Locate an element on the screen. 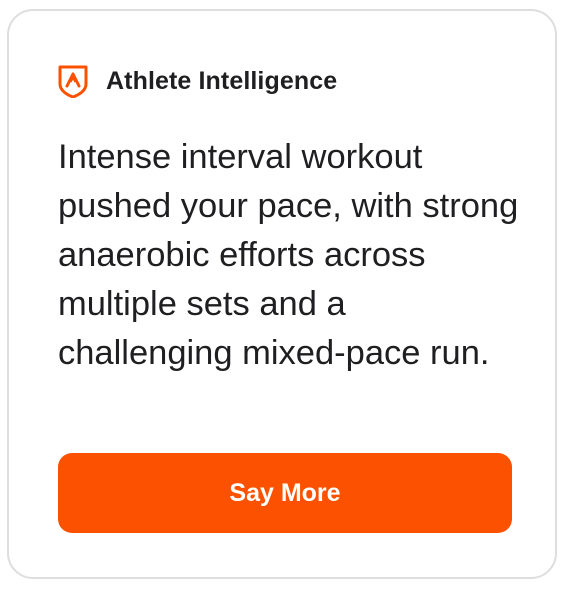 This screenshot has height=593, width=570. say-more-button: Say More is located at coordinates (285, 493).